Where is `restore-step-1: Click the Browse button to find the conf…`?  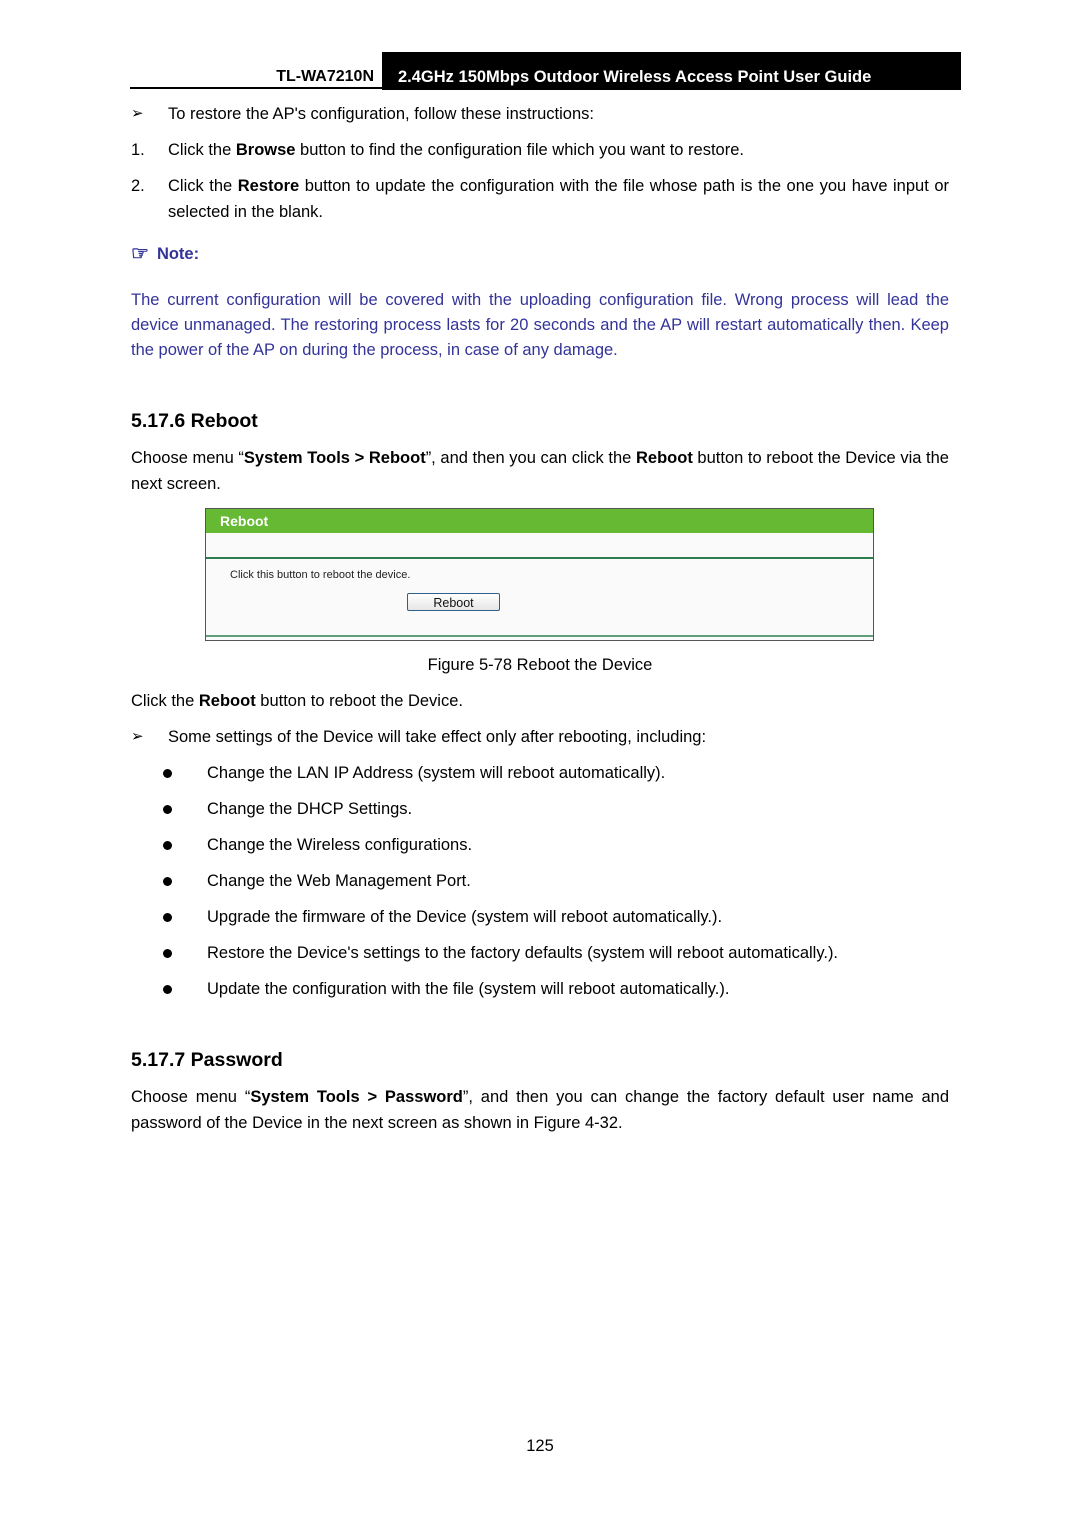
restore-step-1: Click the Browse button to find the conf… is located at coordinates (456, 150).